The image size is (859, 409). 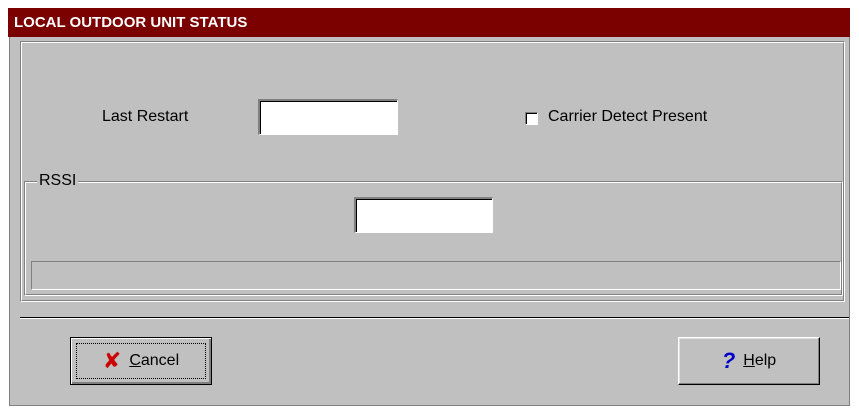 What do you see at coordinates (135, 360) in the screenshot?
I see `cancel-accel-key: C` at bounding box center [135, 360].